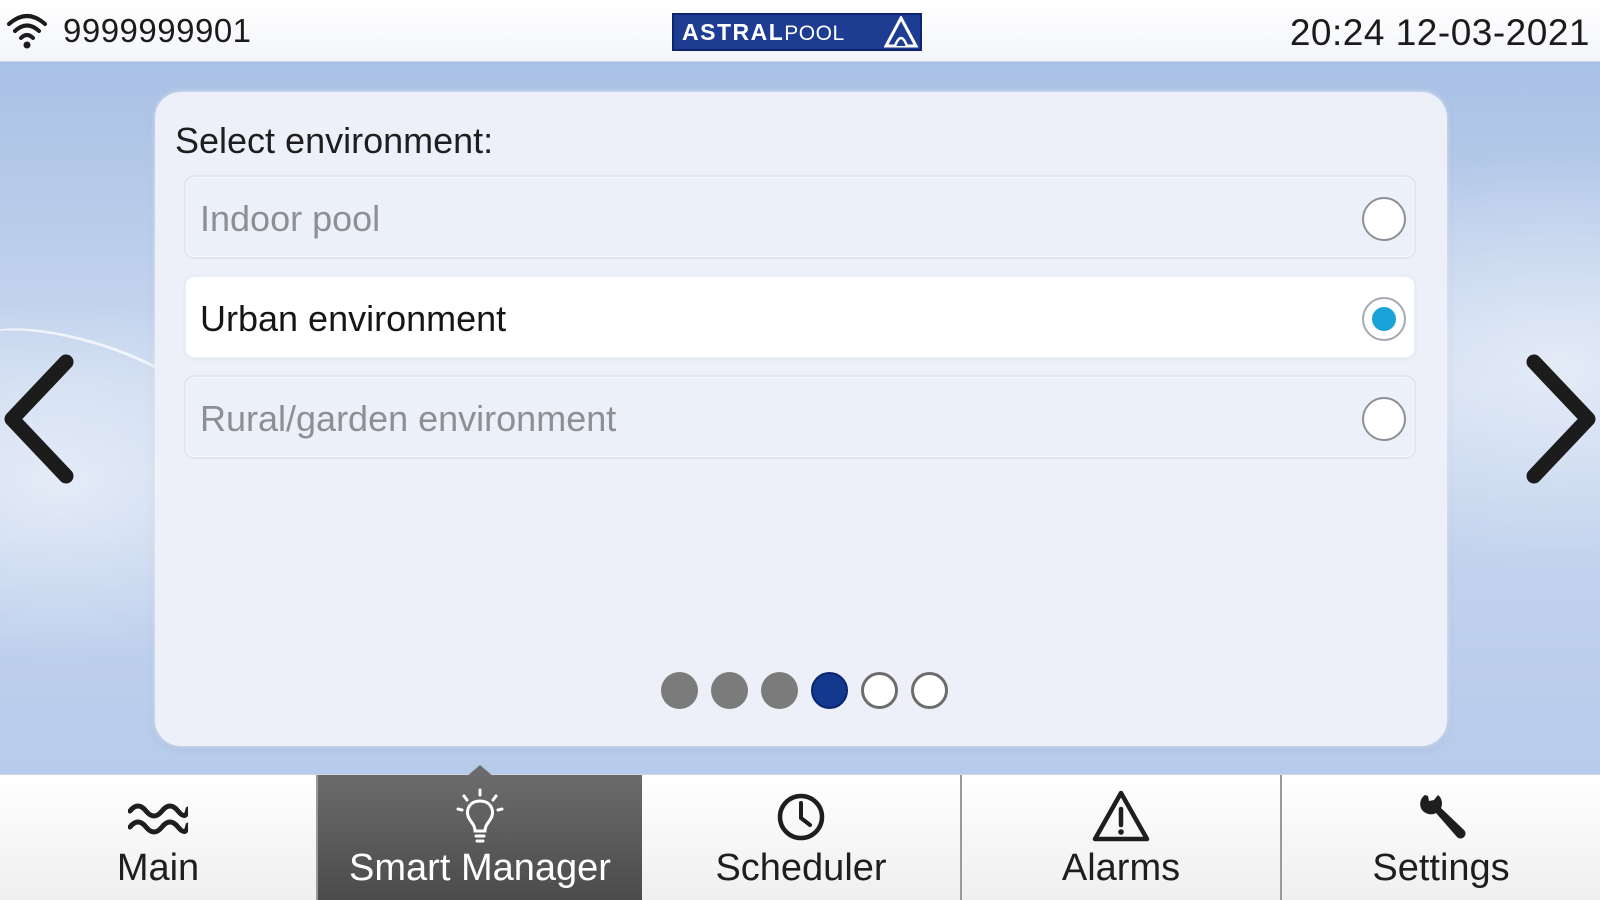  Describe the element at coordinates (334, 140) in the screenshot. I see `panel-title: Select environment:` at that location.